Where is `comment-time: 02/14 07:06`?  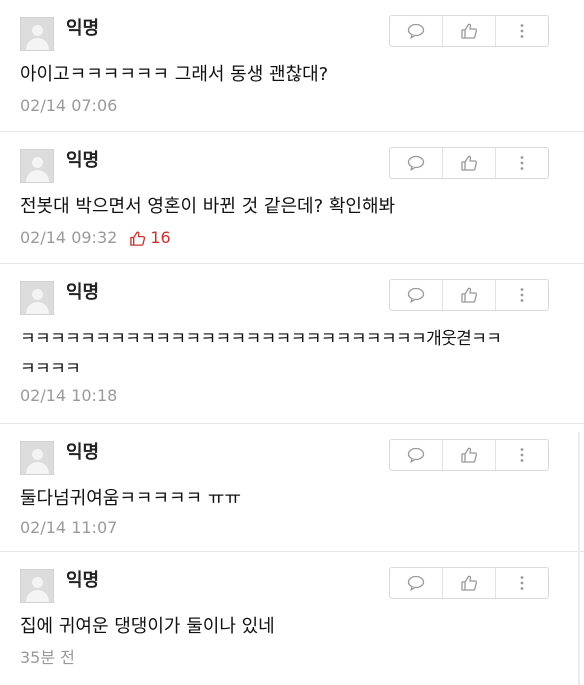 comment-time: 02/14 07:06 is located at coordinates (69, 105).